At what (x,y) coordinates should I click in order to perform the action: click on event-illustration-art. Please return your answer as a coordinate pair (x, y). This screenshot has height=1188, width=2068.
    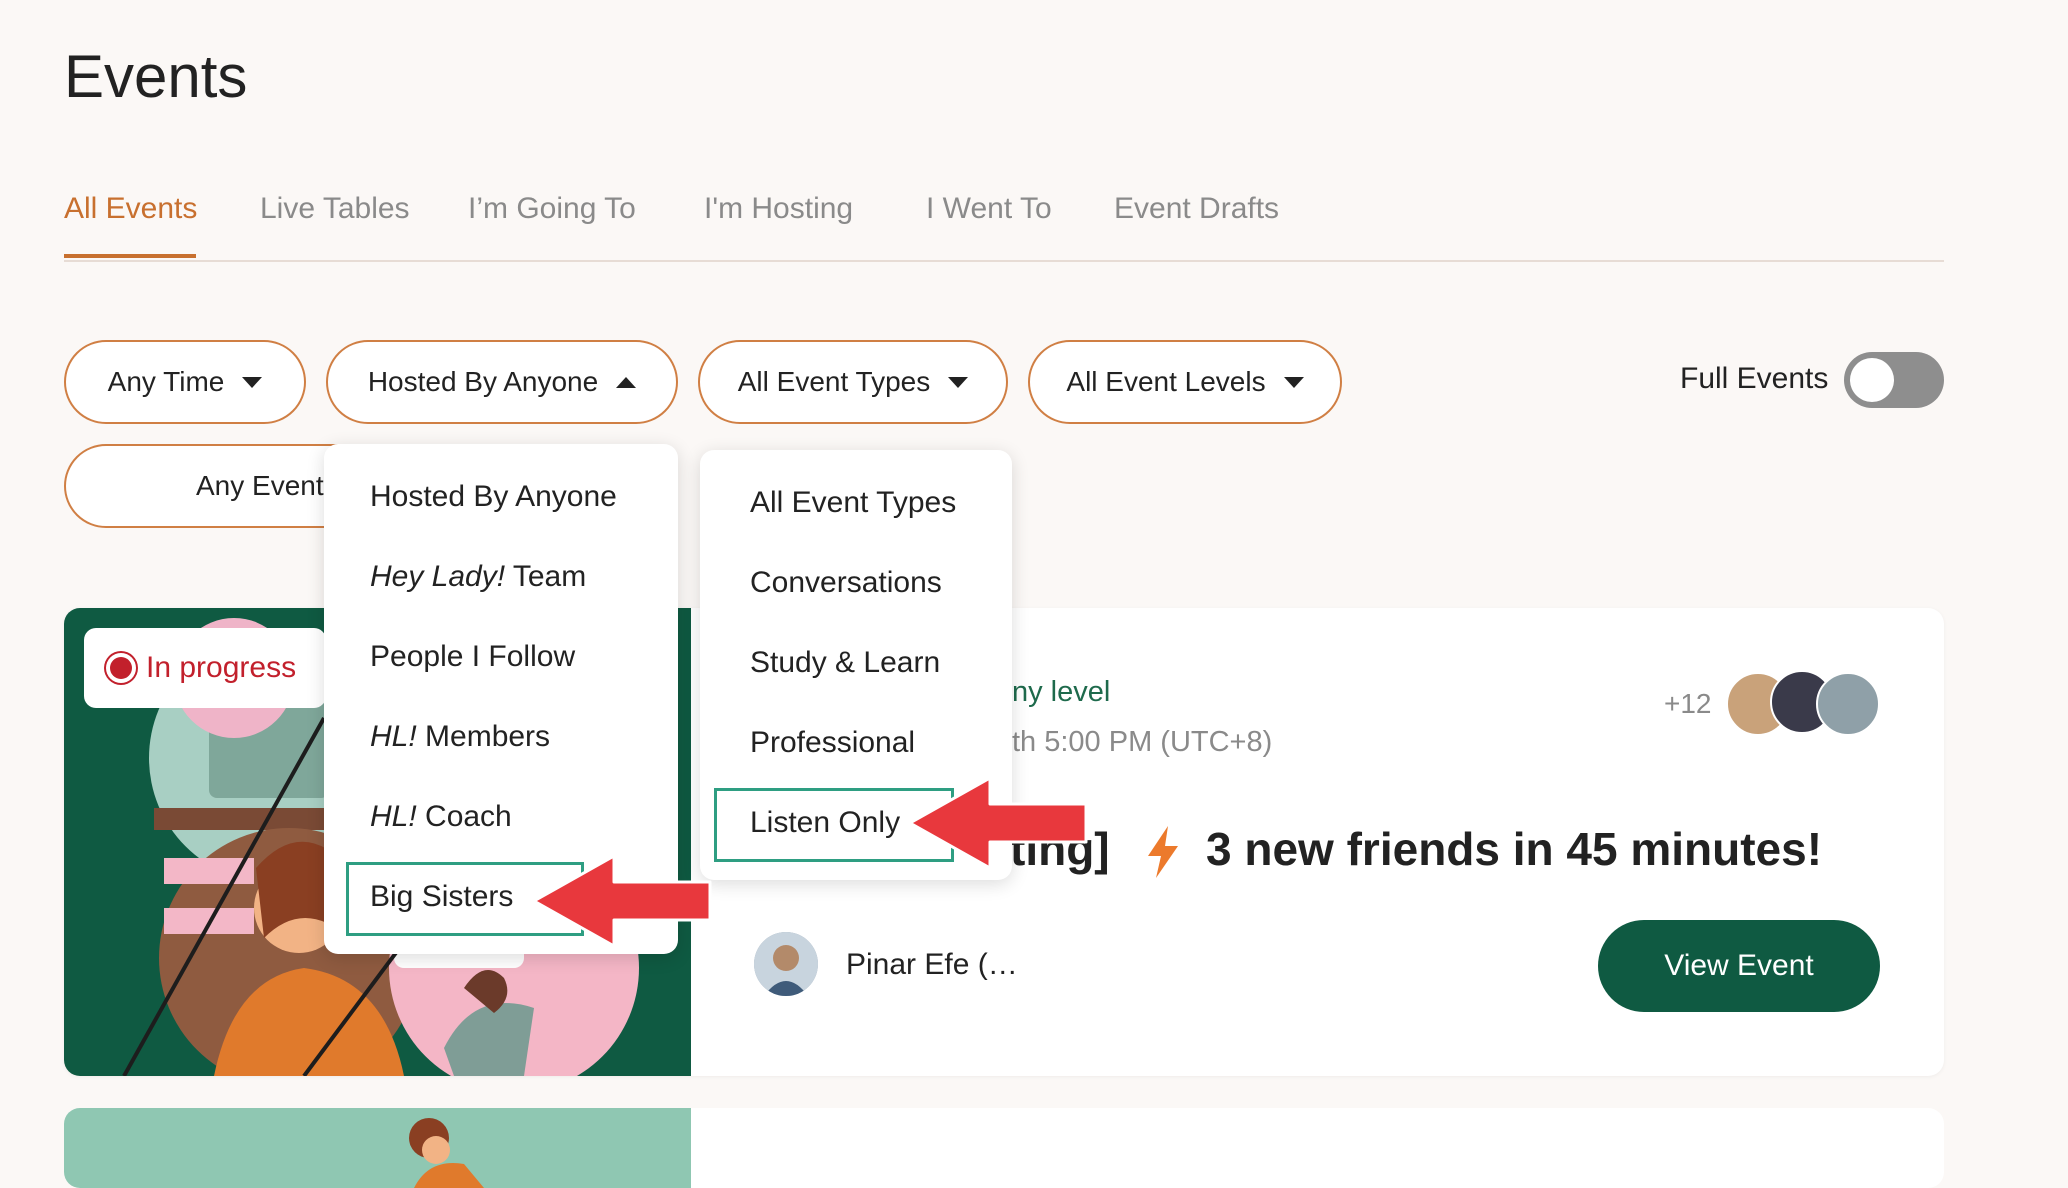
    Looking at the image, I should click on (446, 1153).